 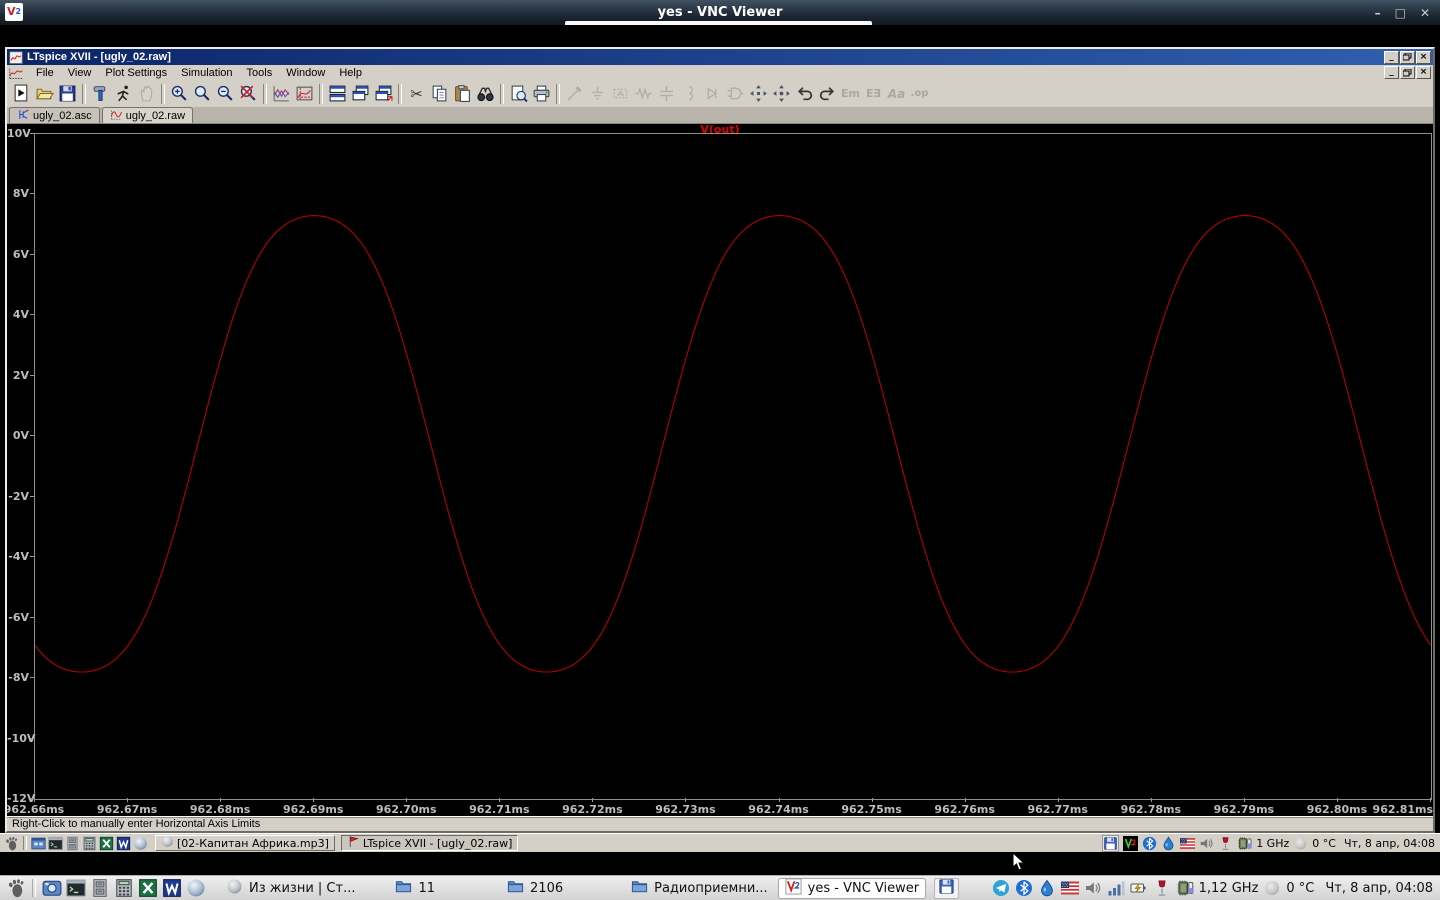 I want to click on zoom-in-icon, so click(x=179, y=93).